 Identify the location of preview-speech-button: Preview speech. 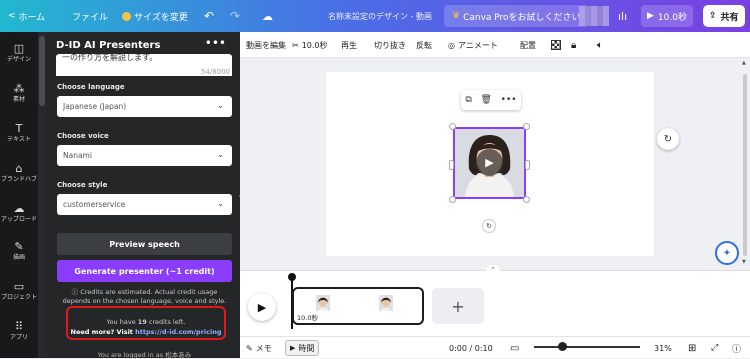
(144, 244).